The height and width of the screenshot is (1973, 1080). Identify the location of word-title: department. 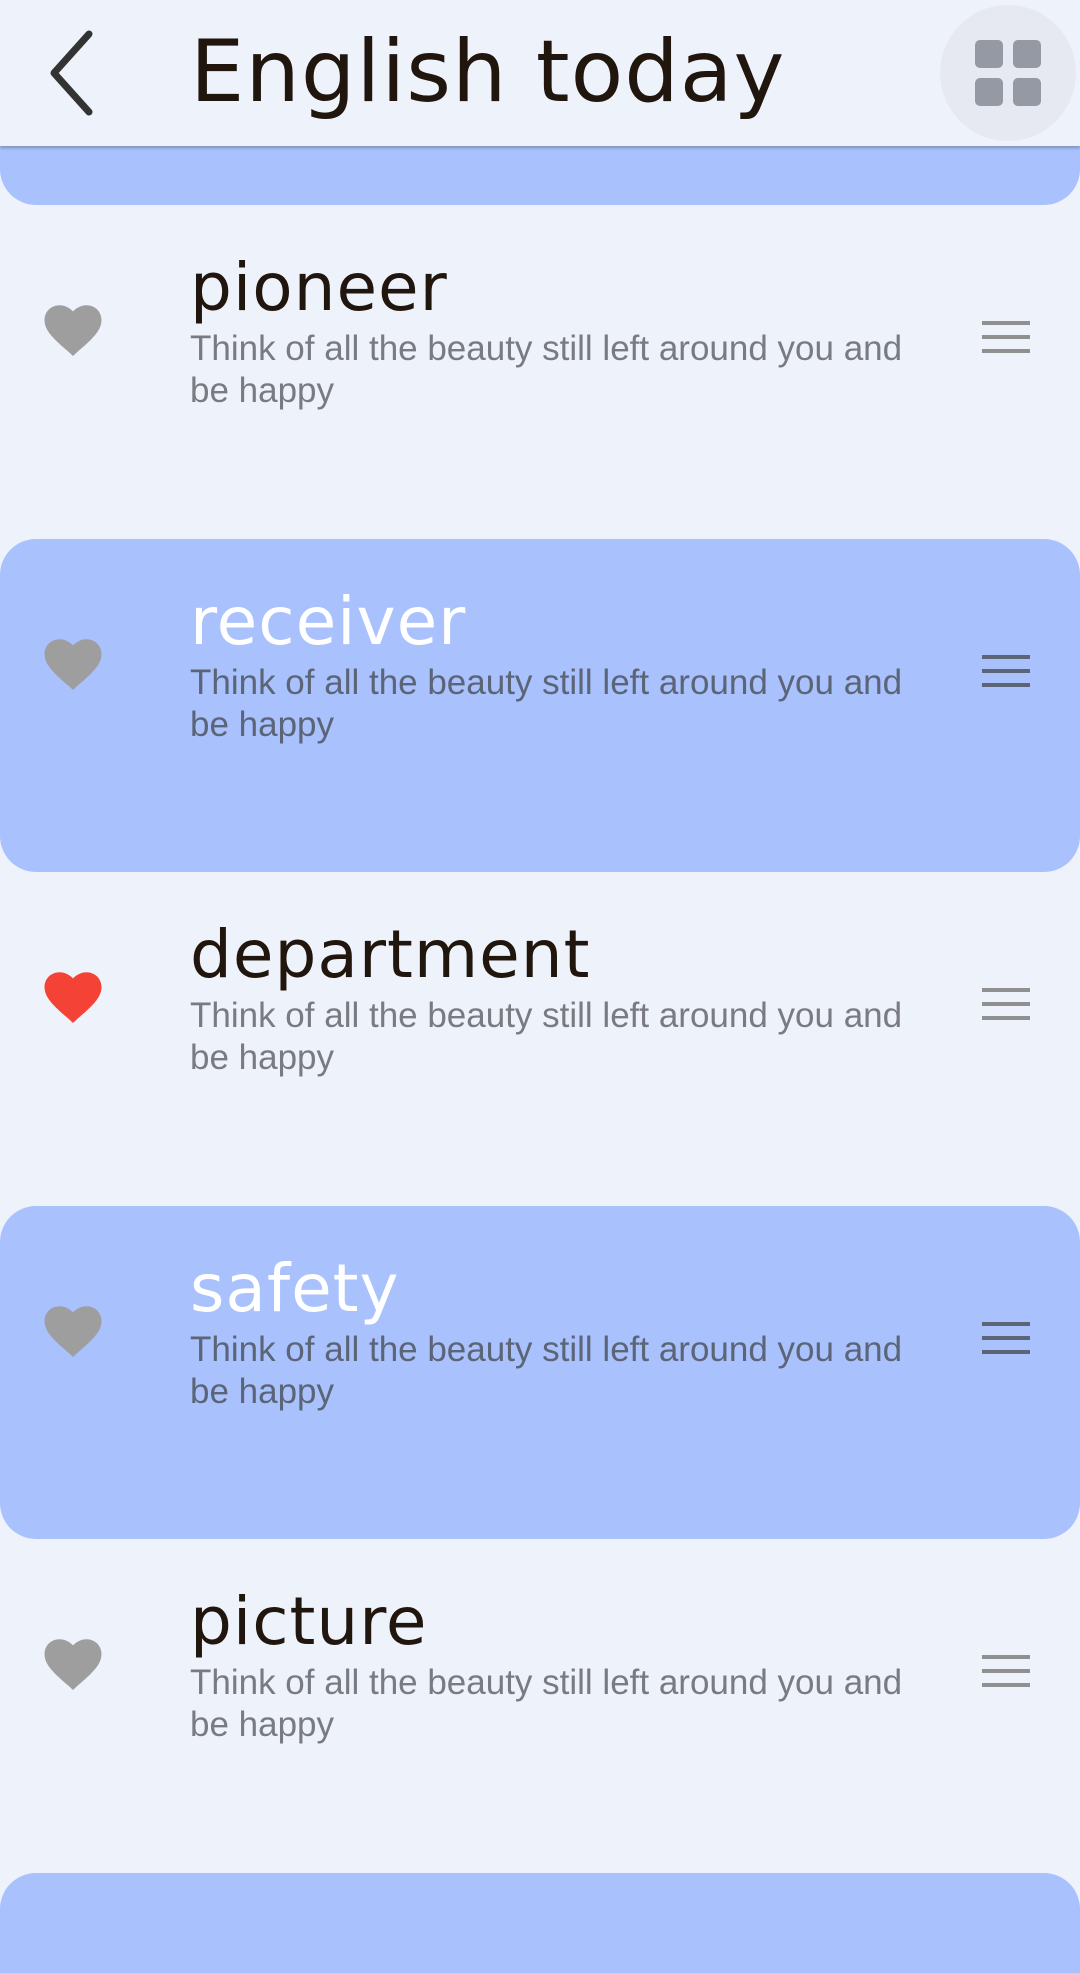
(390, 954).